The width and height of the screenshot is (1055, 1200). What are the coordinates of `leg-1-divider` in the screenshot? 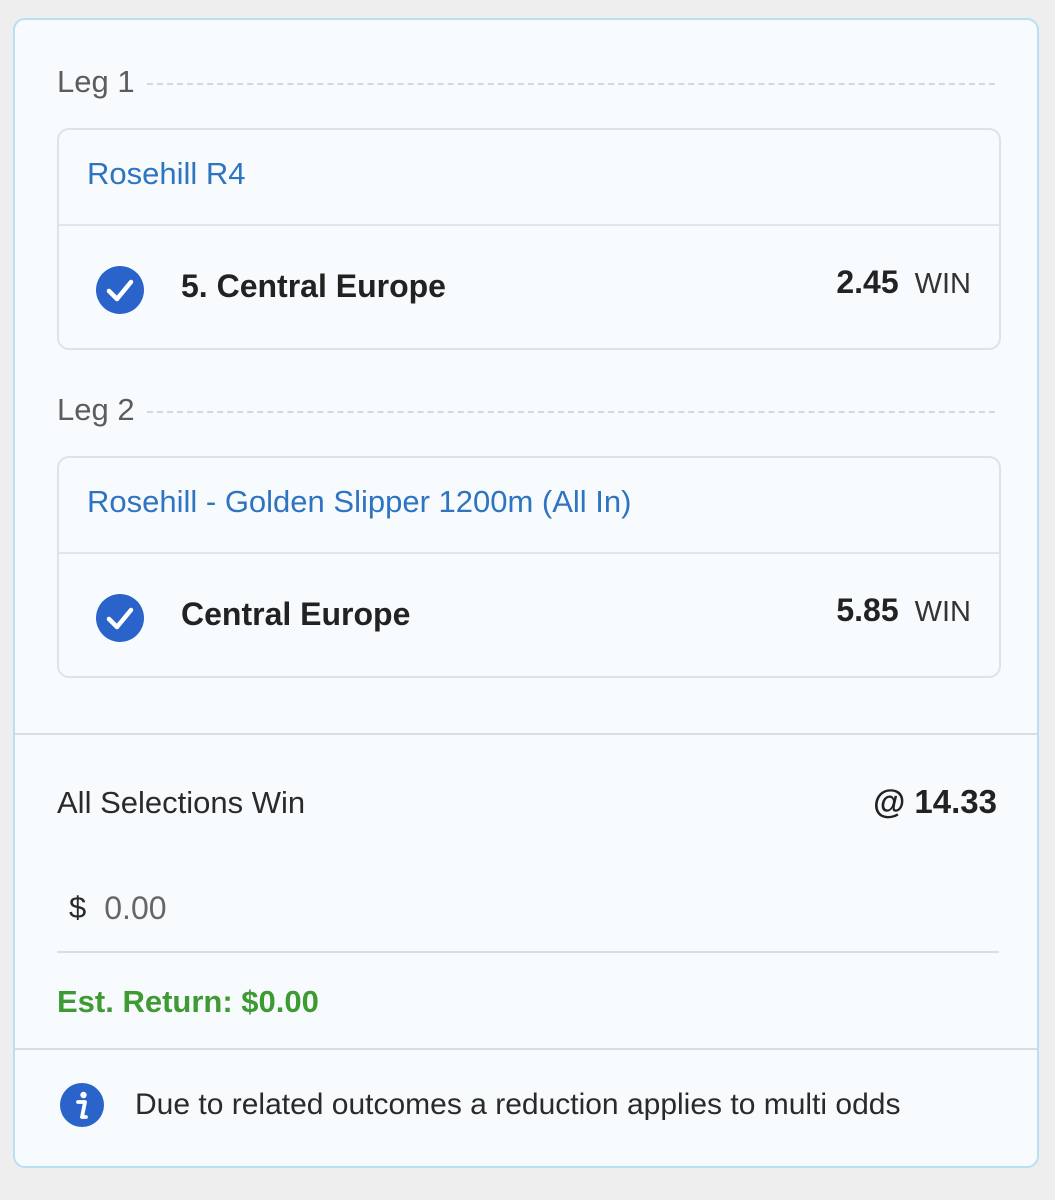 It's located at (570, 84).